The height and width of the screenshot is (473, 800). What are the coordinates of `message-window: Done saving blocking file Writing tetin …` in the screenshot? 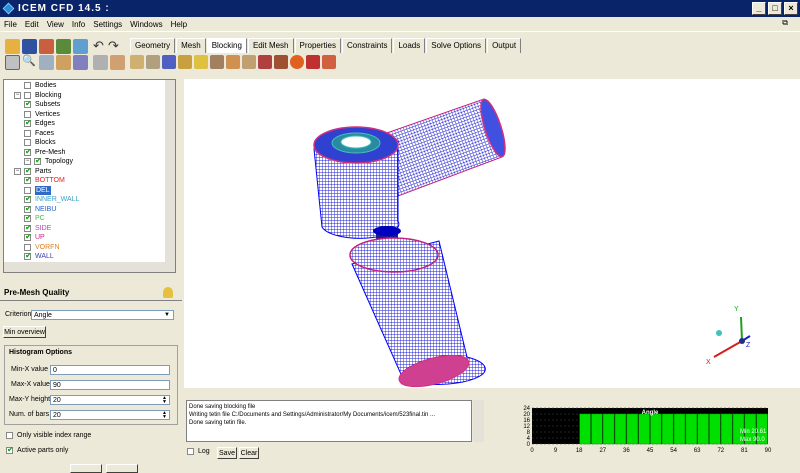 It's located at (329, 421).